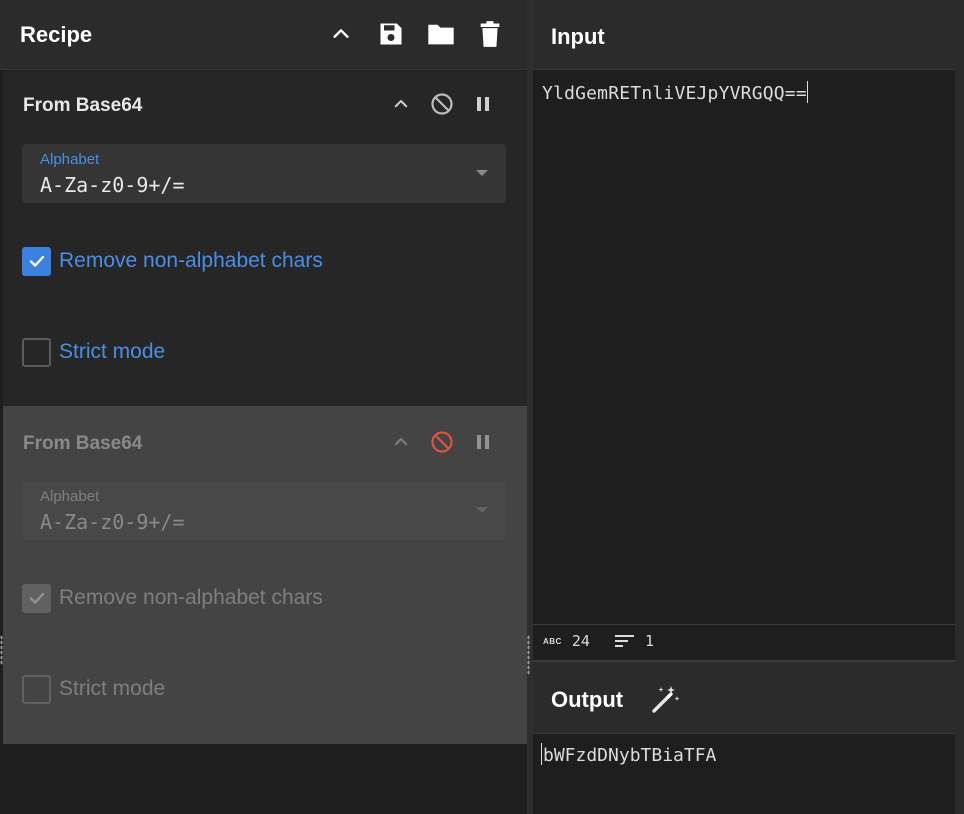  What do you see at coordinates (744, 774) in the screenshot?
I see `output-textarea: bWFzdDNybTBiaTFA` at bounding box center [744, 774].